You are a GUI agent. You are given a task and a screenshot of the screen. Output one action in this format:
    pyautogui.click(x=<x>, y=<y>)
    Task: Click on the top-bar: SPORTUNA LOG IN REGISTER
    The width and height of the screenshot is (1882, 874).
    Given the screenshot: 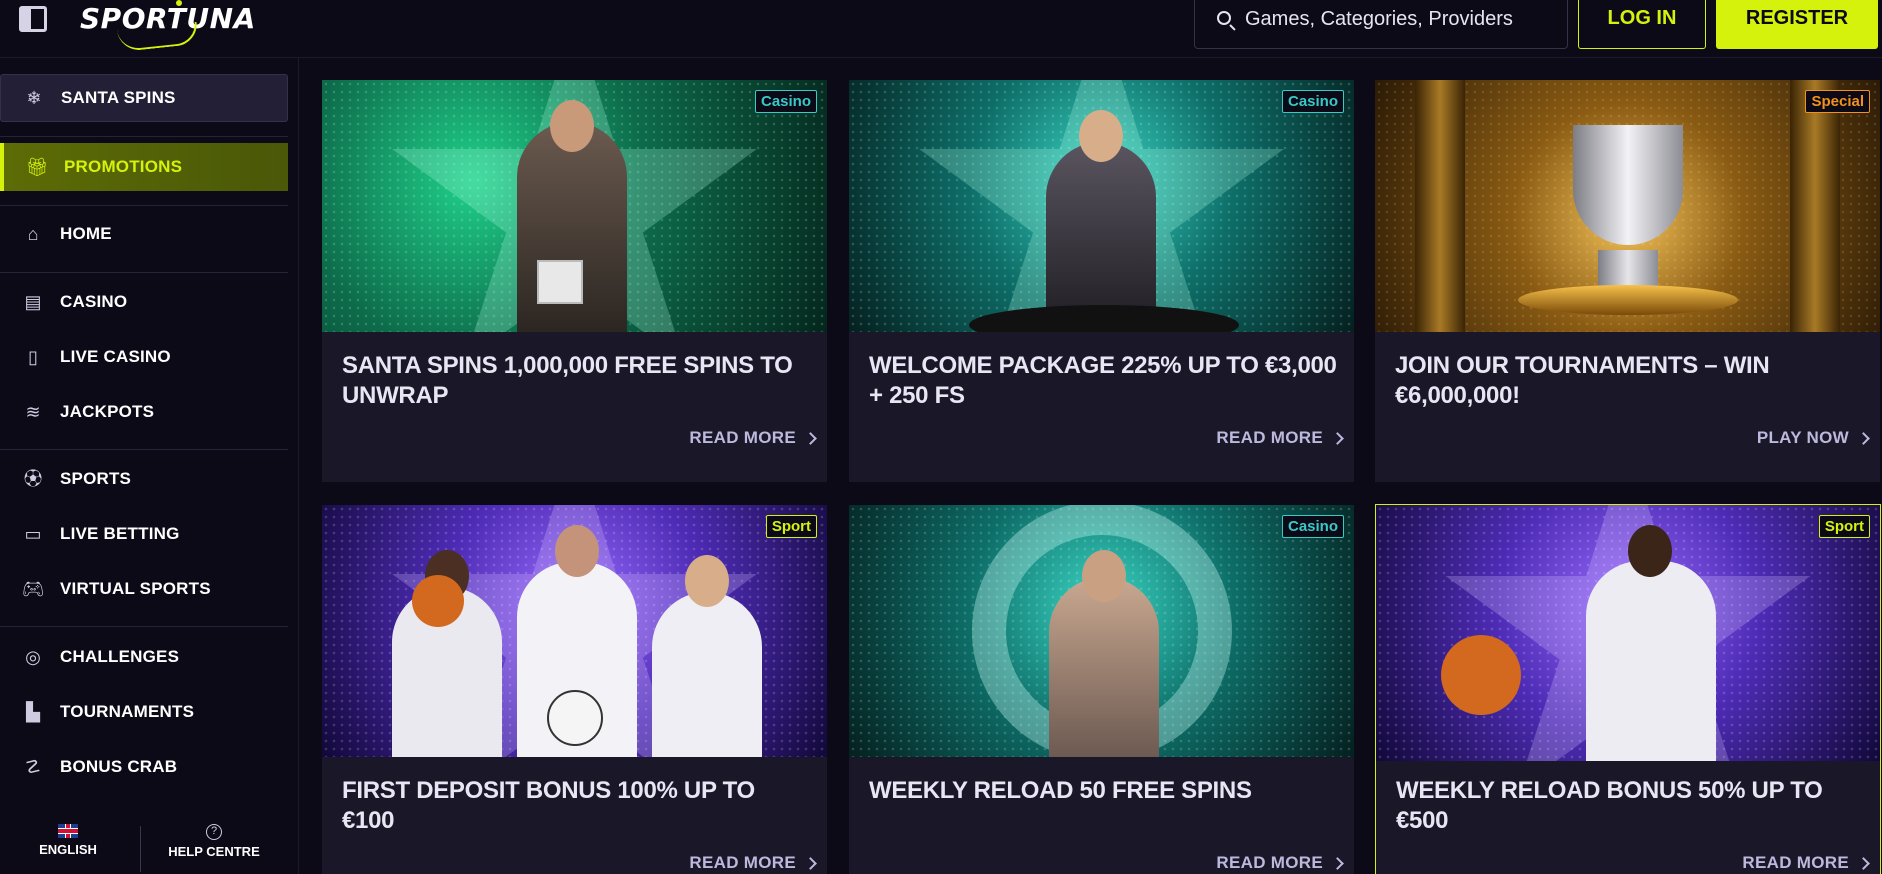 What is the action you would take?
    pyautogui.click(x=941, y=29)
    